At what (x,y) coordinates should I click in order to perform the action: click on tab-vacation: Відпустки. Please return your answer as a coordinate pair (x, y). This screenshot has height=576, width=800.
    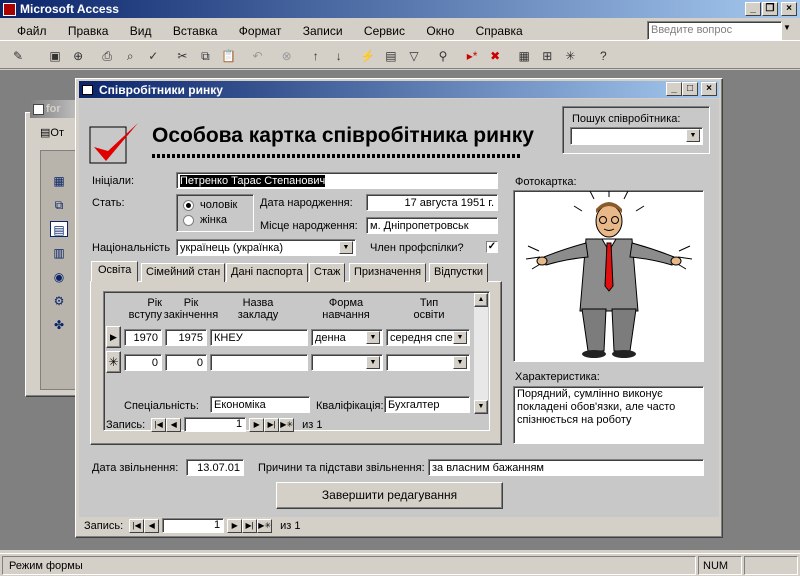
    Looking at the image, I should click on (459, 272).